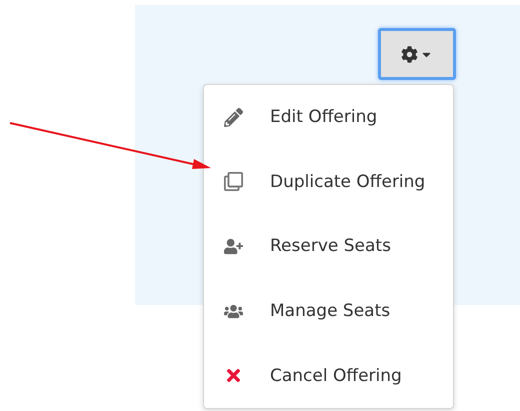  What do you see at coordinates (233, 182) in the screenshot?
I see `copy-icon` at bounding box center [233, 182].